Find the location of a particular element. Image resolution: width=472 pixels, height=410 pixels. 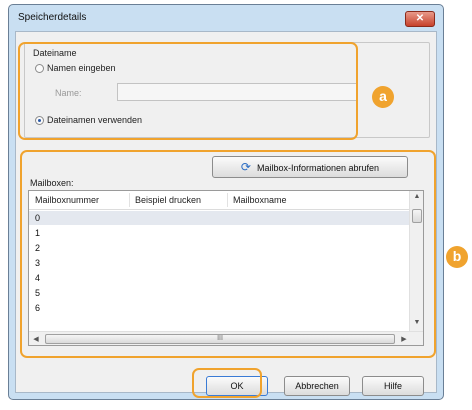

cancel-button: Abbrechen is located at coordinates (317, 386).